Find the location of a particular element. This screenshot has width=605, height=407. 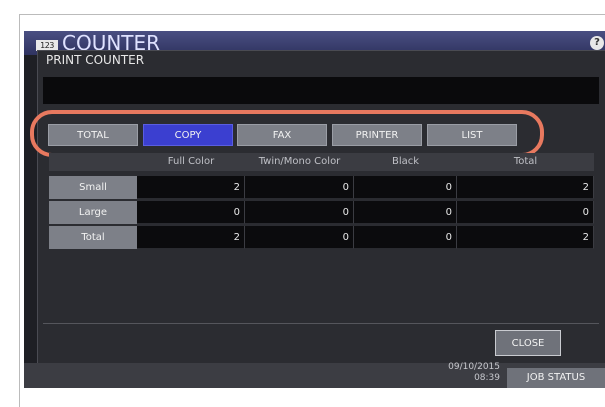

help-icon: ? is located at coordinates (597, 43).